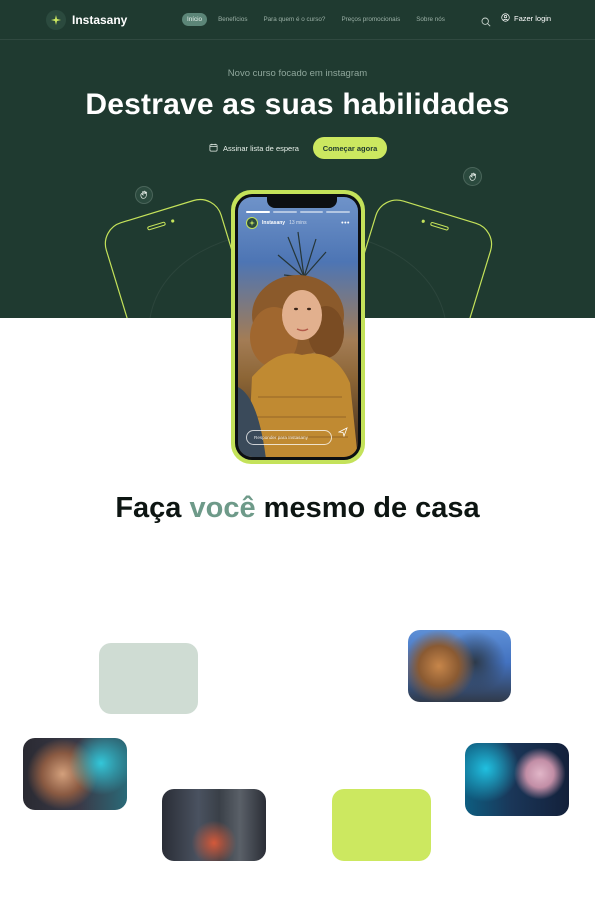  I want to click on waitlist-button: Assinar lista de espera, so click(254, 148).